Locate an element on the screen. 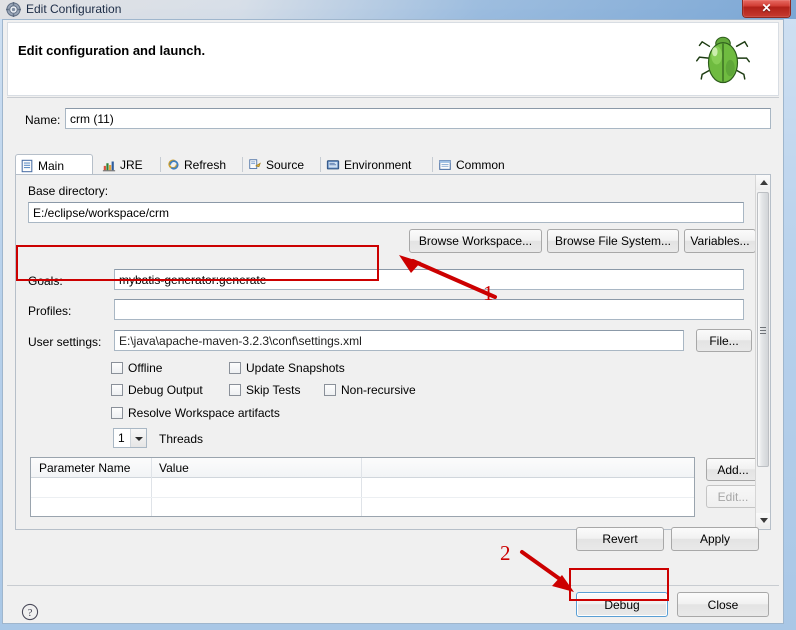 This screenshot has height=630, width=796. gear-icon is located at coordinates (13, 9).